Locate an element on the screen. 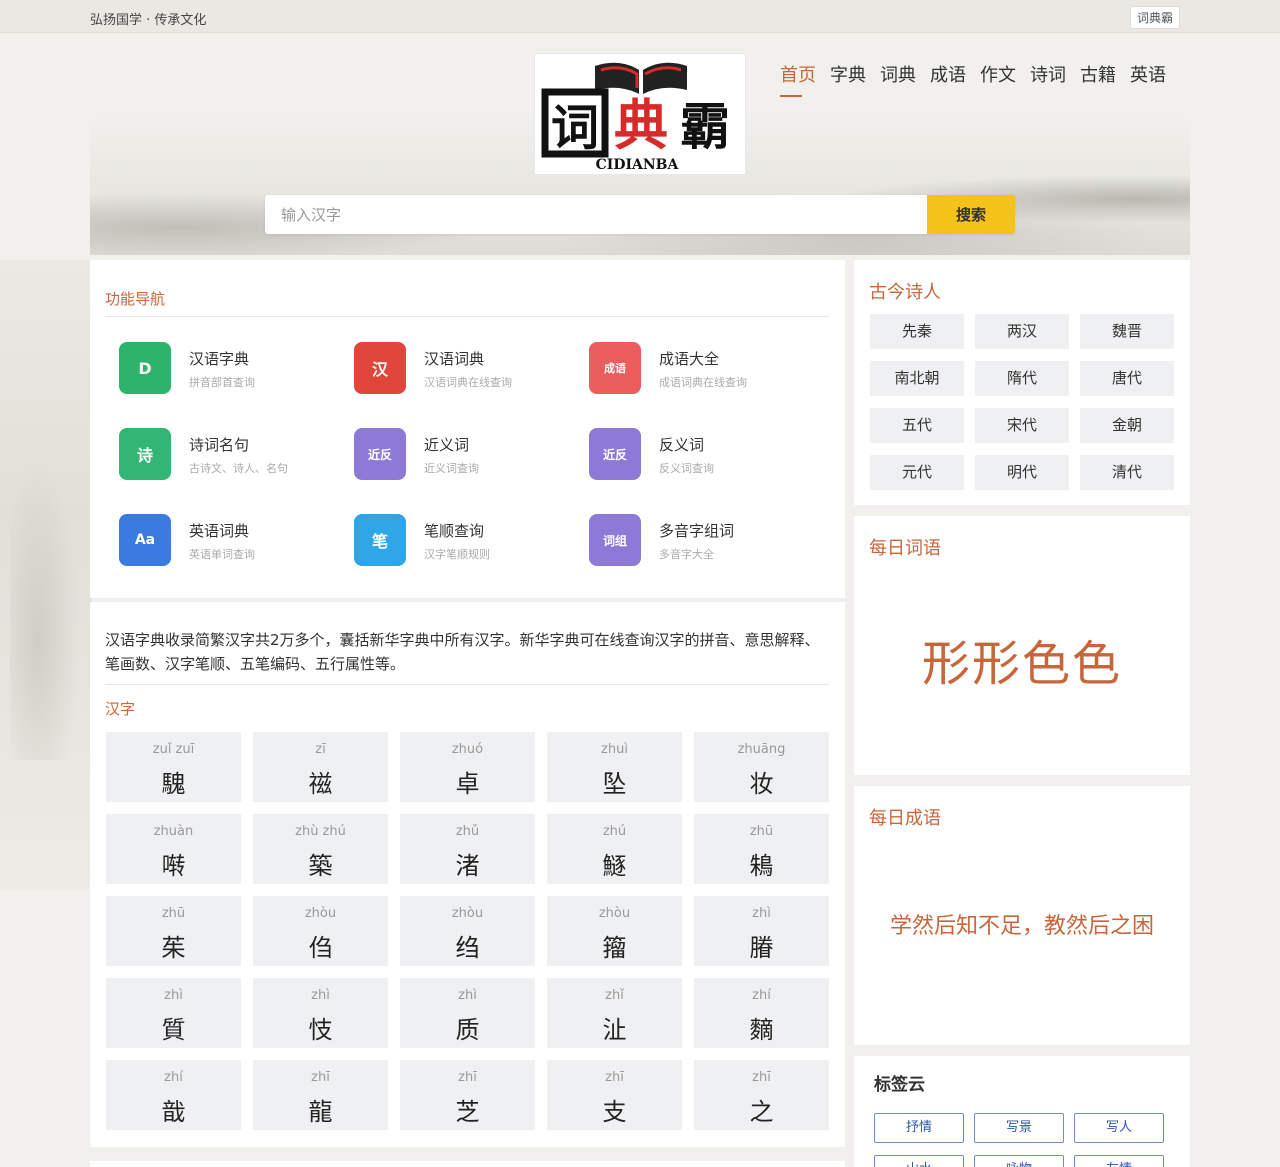  hanzi-pinyin: zhí is located at coordinates (761, 995).